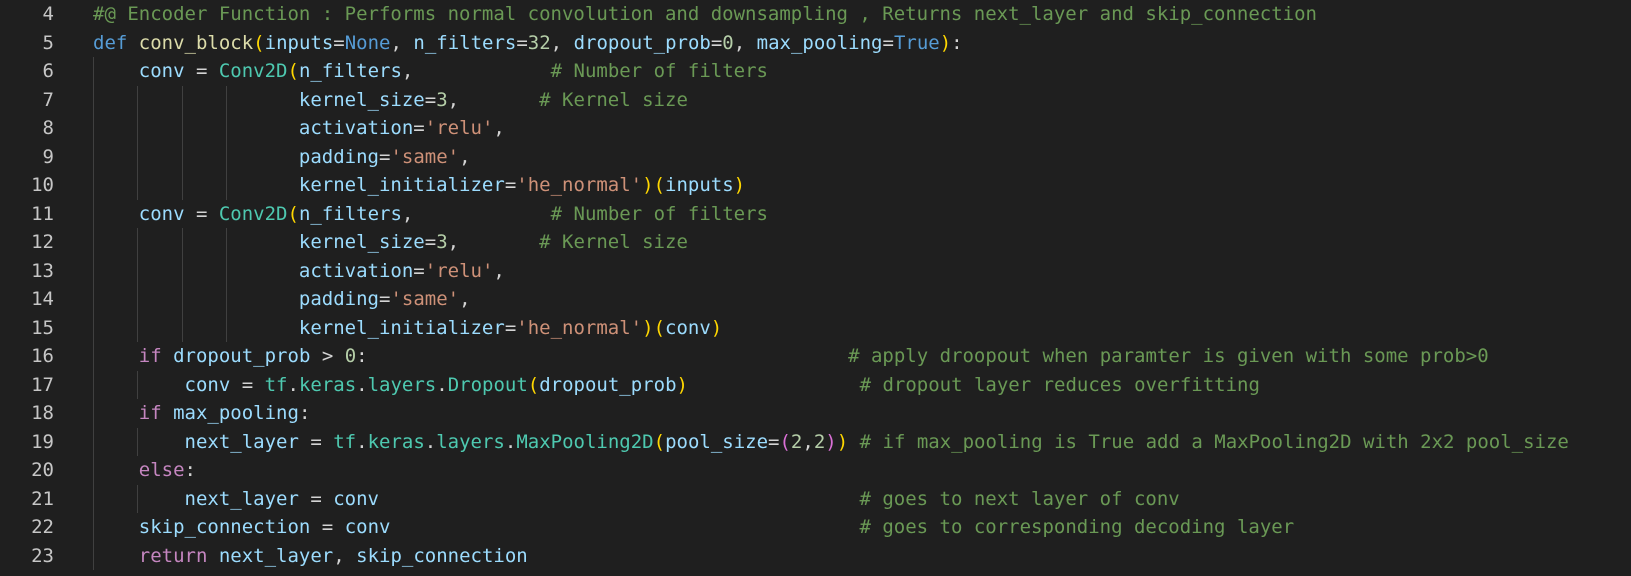 The width and height of the screenshot is (1631, 576). What do you see at coordinates (356, 270) in the screenshot?
I see `code-token: activation` at bounding box center [356, 270].